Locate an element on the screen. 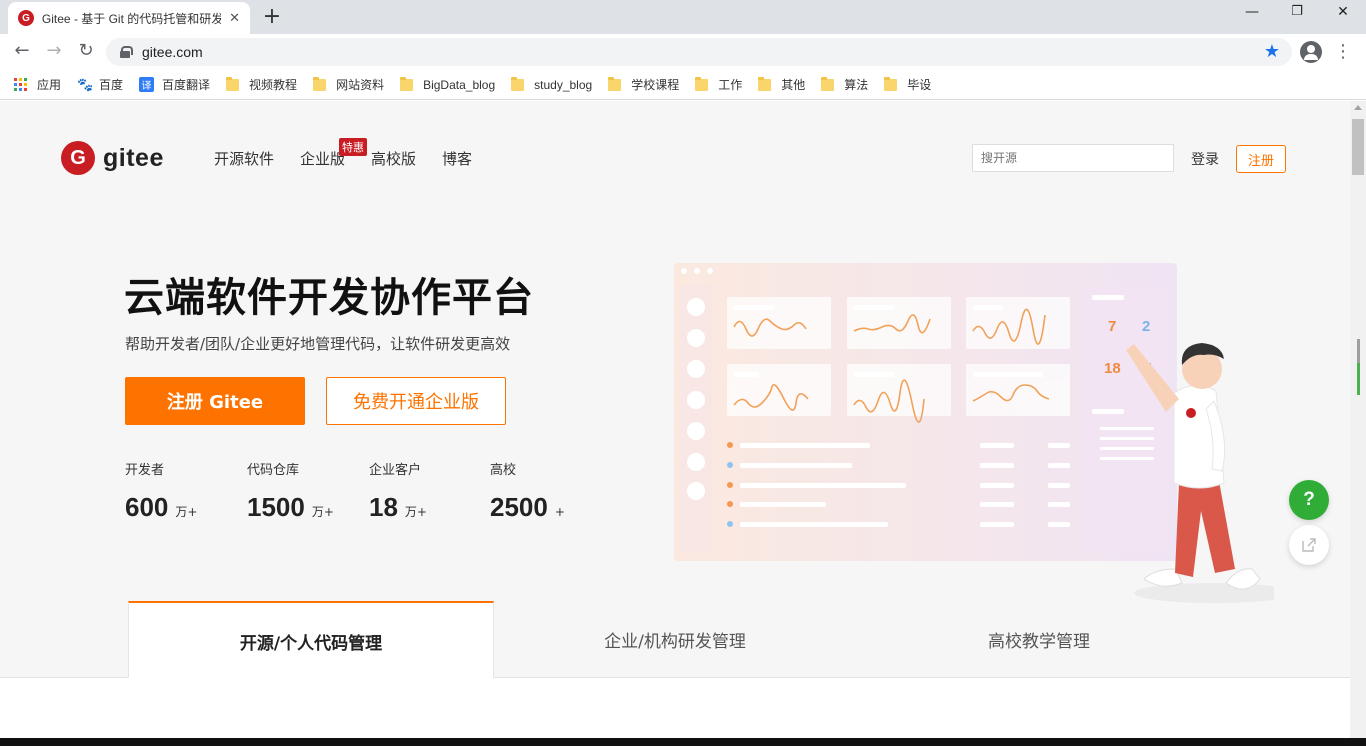  stat-label: 企业客户 is located at coordinates (395, 470).